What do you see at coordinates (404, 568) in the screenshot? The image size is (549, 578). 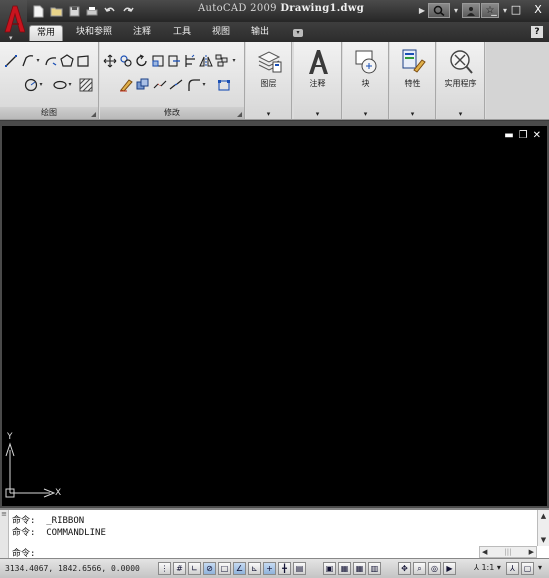 I see `pan-icon: ✥` at bounding box center [404, 568].